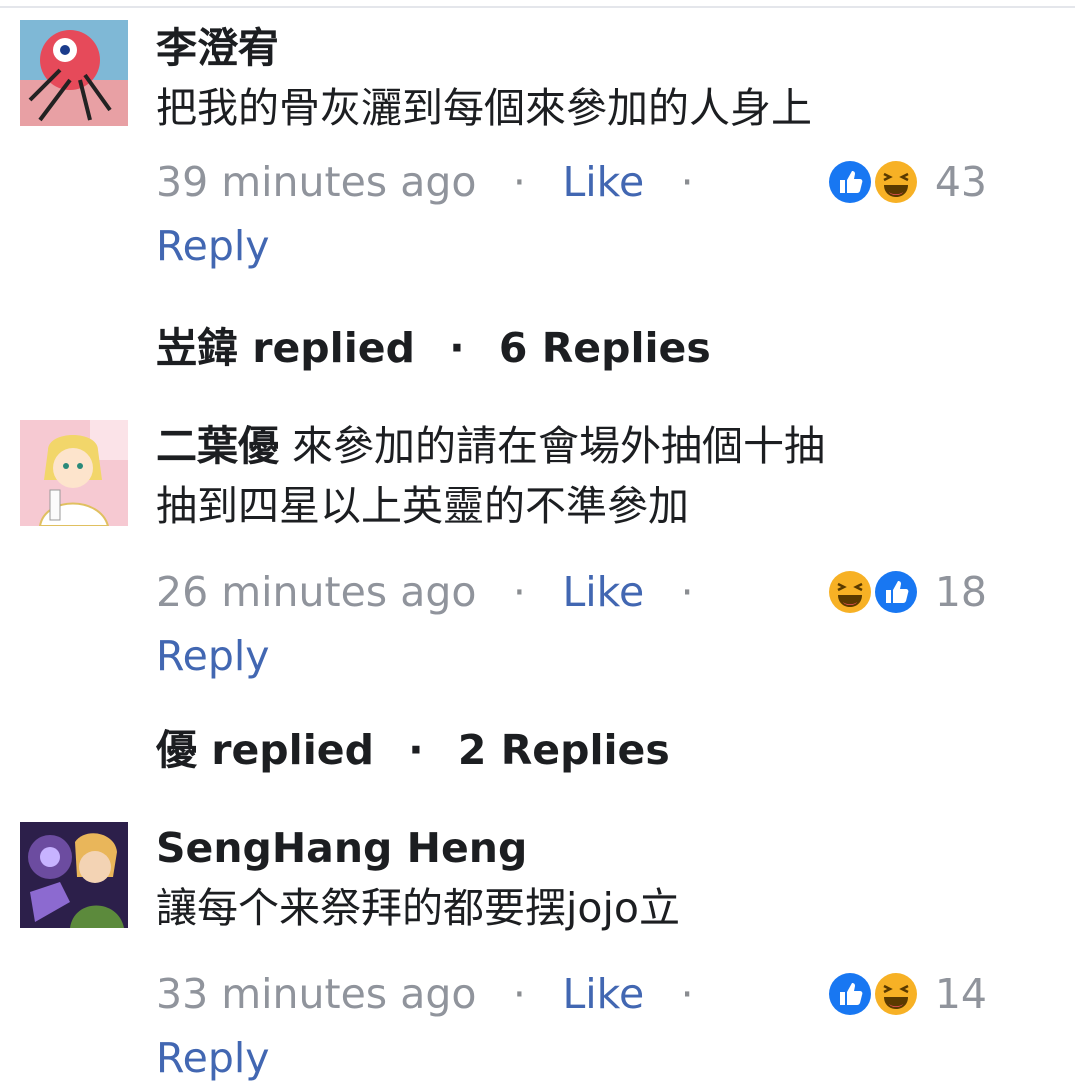 The height and width of the screenshot is (1090, 1075). Describe the element at coordinates (537, 7) in the screenshot. I see `top-divider` at that location.